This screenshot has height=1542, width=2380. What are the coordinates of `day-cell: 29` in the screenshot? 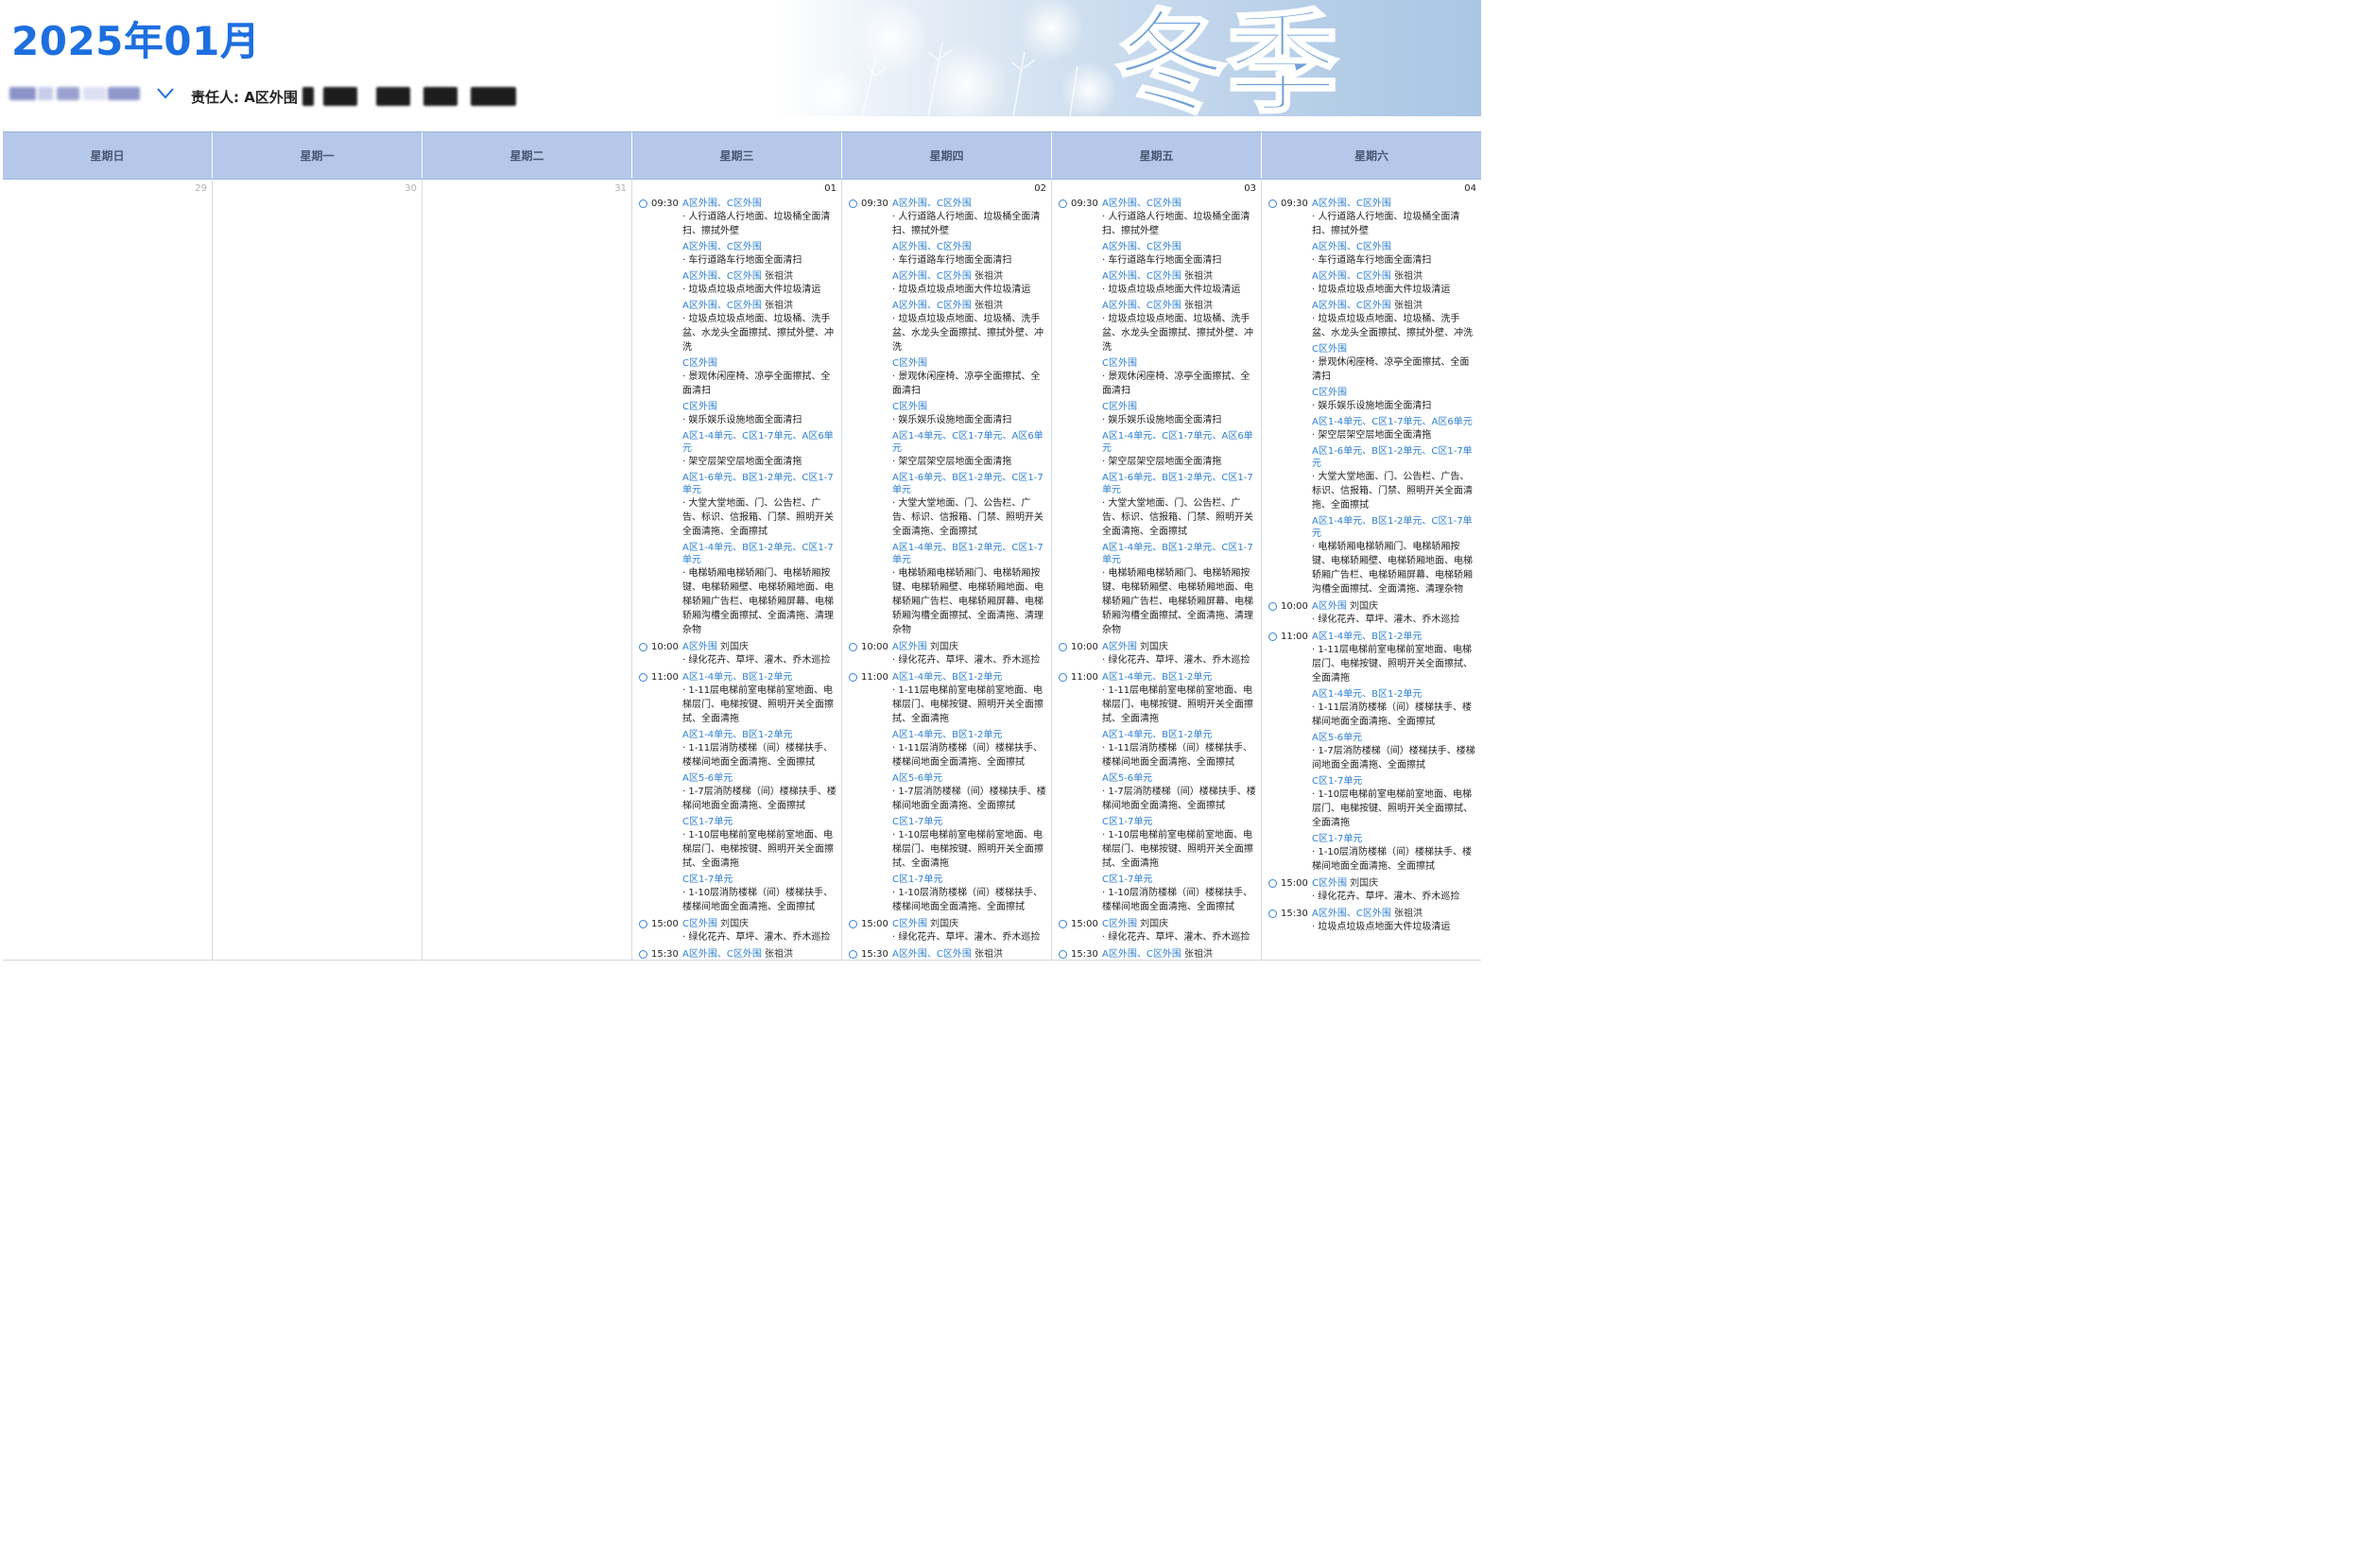 It's located at (108, 570).